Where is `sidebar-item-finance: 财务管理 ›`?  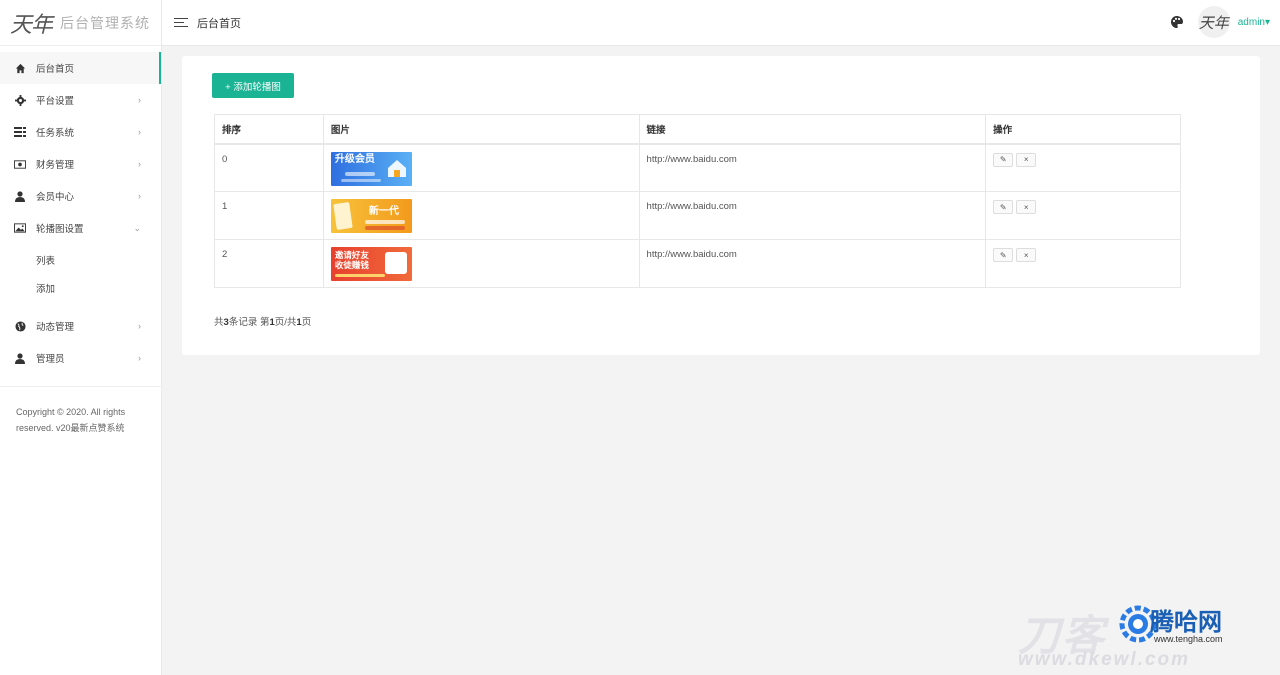
sidebar-item-finance: 财务管理 › is located at coordinates (80, 164).